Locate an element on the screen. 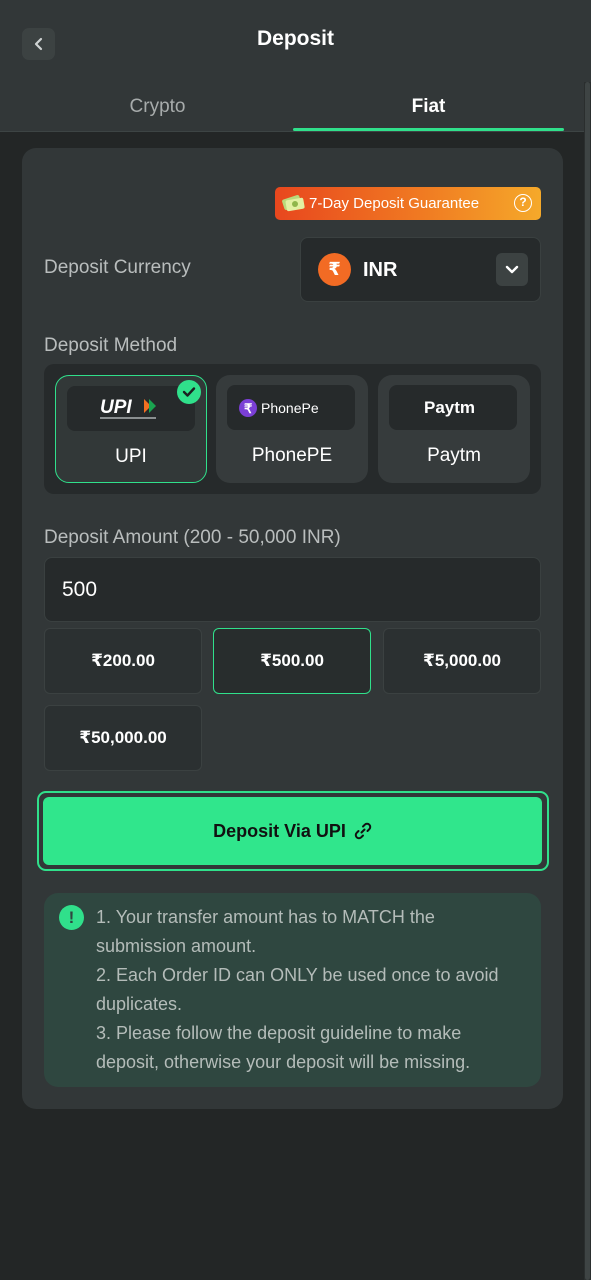 This screenshot has height=1280, width=591. method-upi: UPI UPI is located at coordinates (131, 429).